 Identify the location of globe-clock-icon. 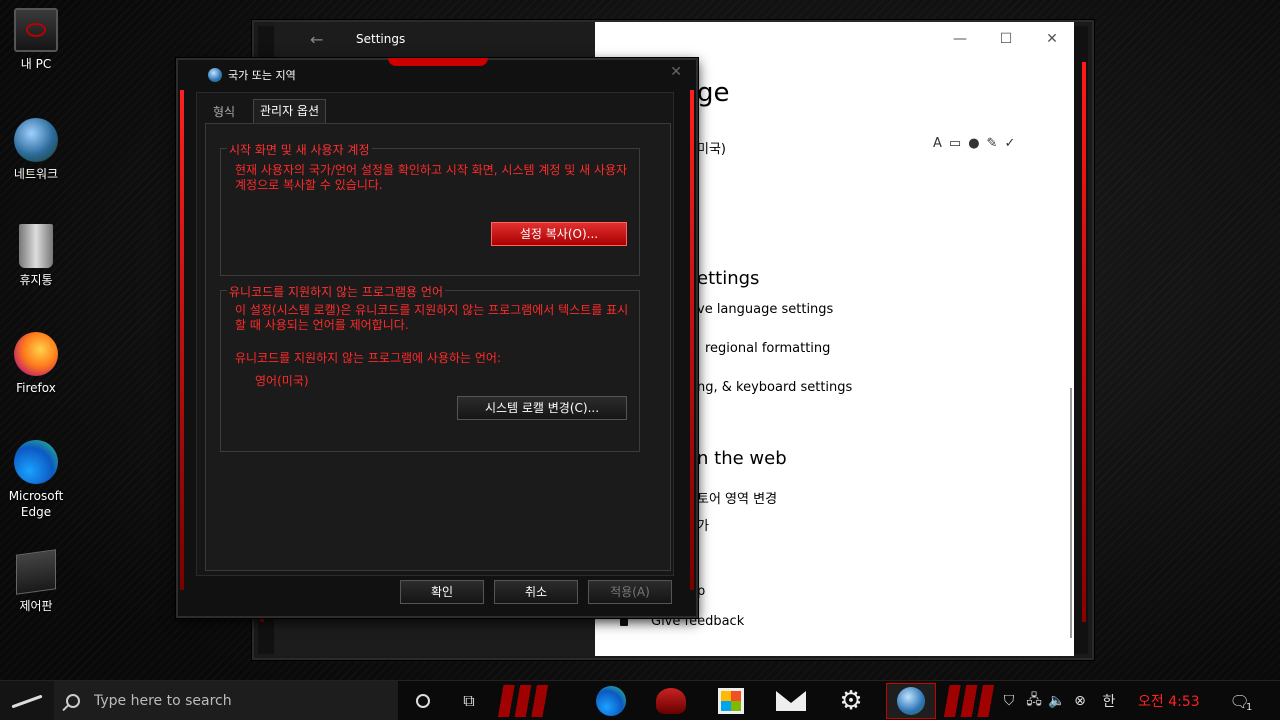
(911, 701).